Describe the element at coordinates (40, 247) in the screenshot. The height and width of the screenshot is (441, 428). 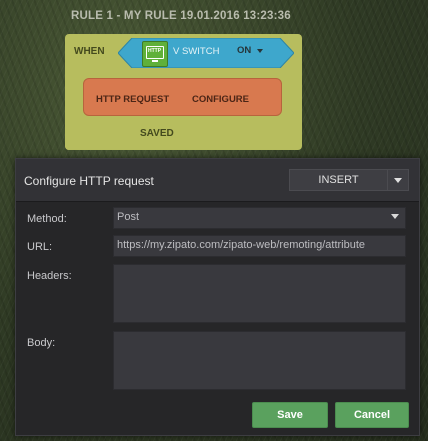
I see `url-label: URL:` at that location.